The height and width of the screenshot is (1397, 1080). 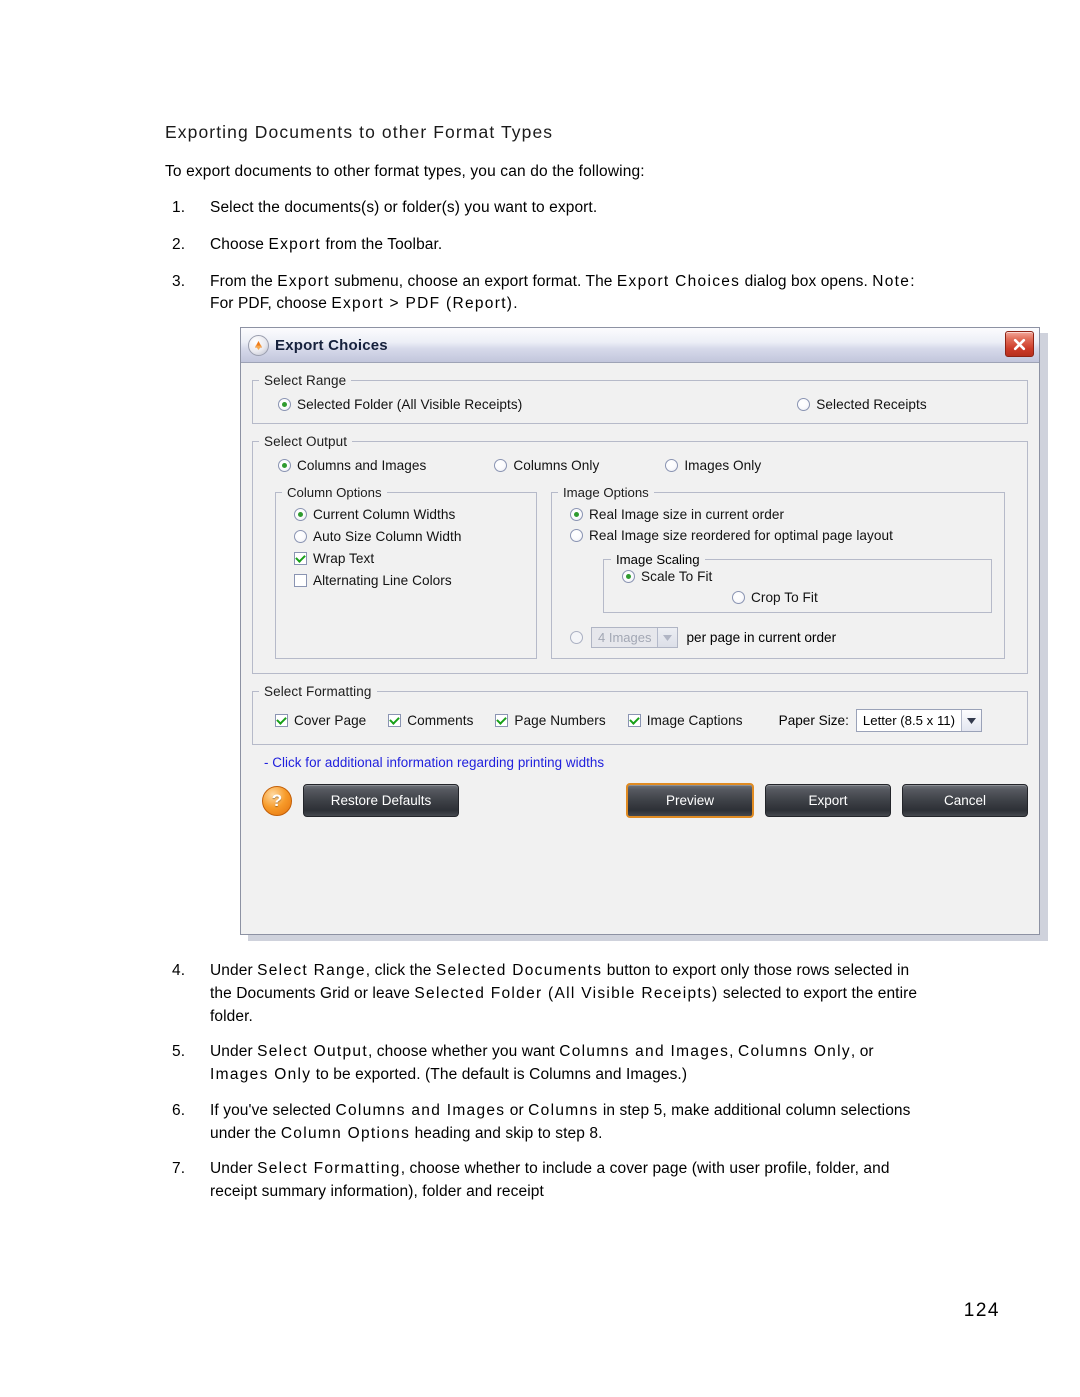 I want to click on list-item-number: 3., so click(x=179, y=281).